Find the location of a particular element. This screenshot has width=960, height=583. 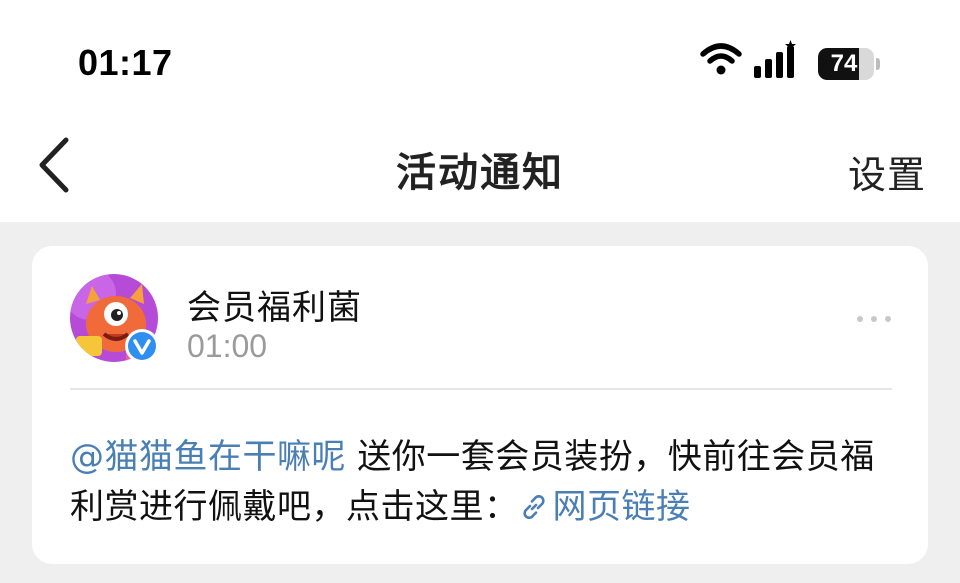

more-options-icon is located at coordinates (874, 319).